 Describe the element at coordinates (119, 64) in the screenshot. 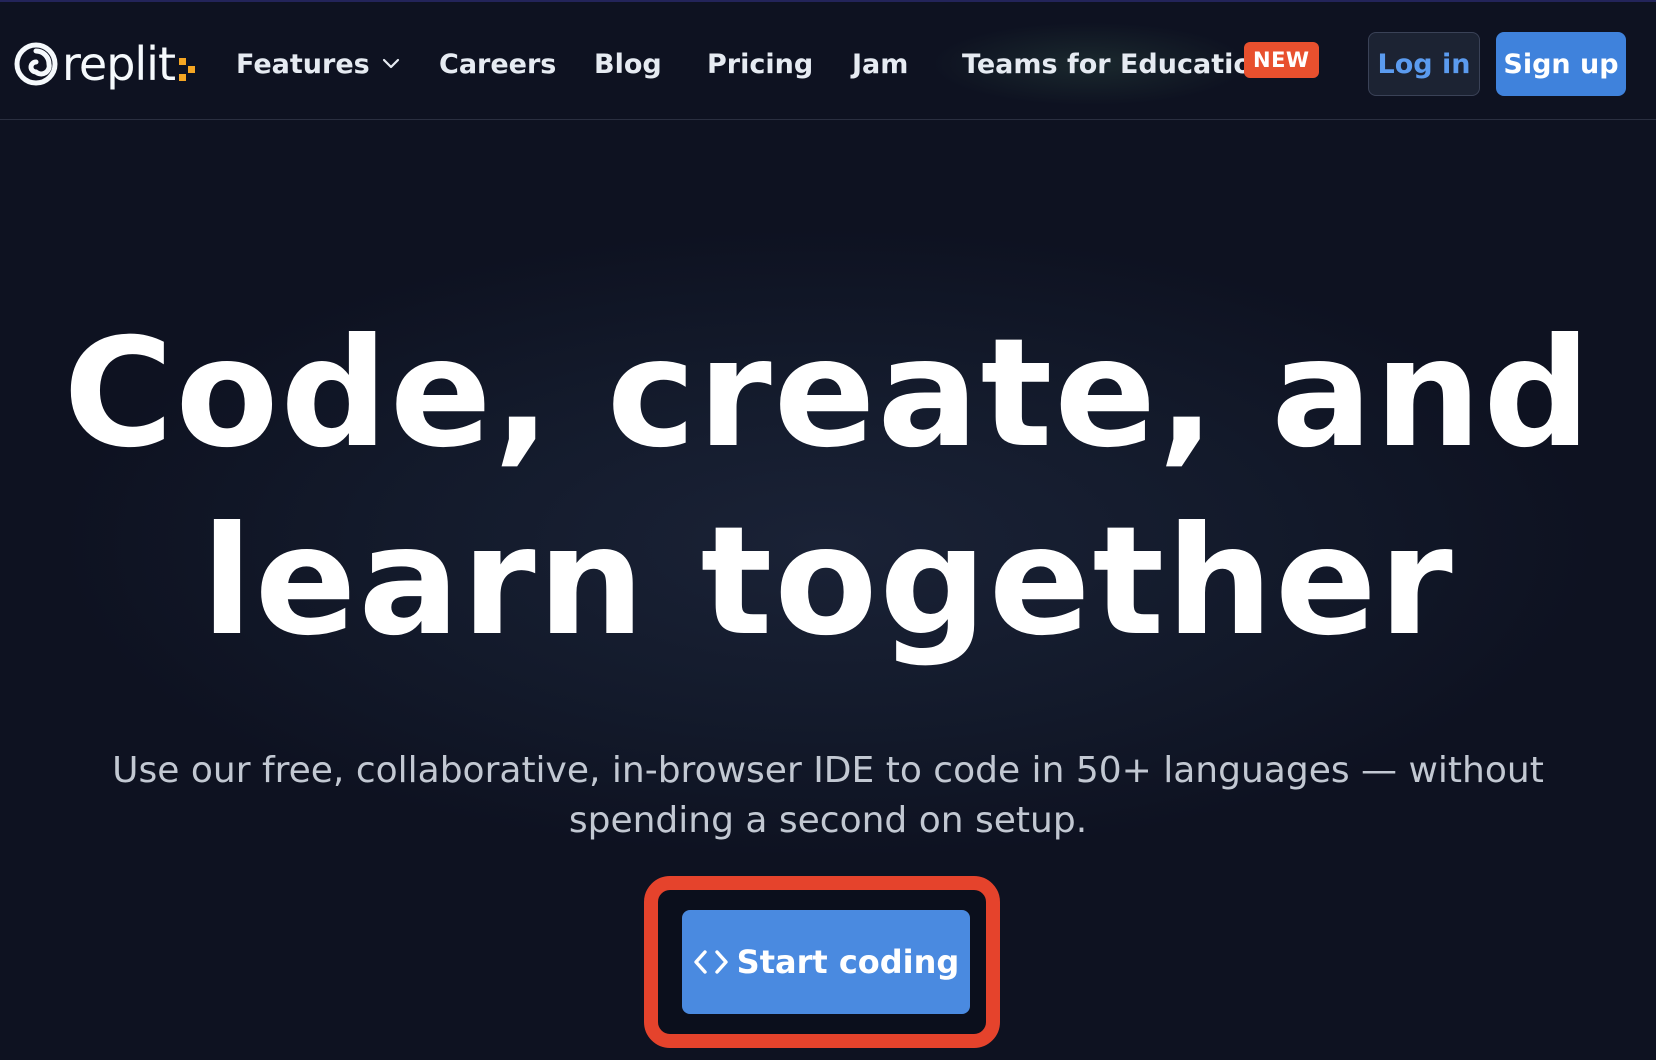

I see `logo-wordmark: replit` at that location.